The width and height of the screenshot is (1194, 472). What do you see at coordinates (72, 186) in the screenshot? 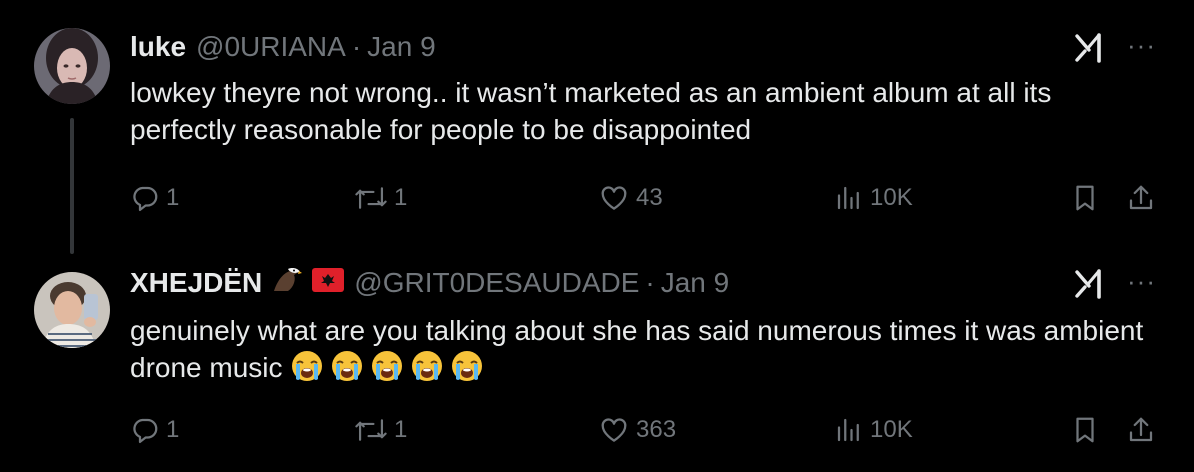
I see `thread-line` at bounding box center [72, 186].